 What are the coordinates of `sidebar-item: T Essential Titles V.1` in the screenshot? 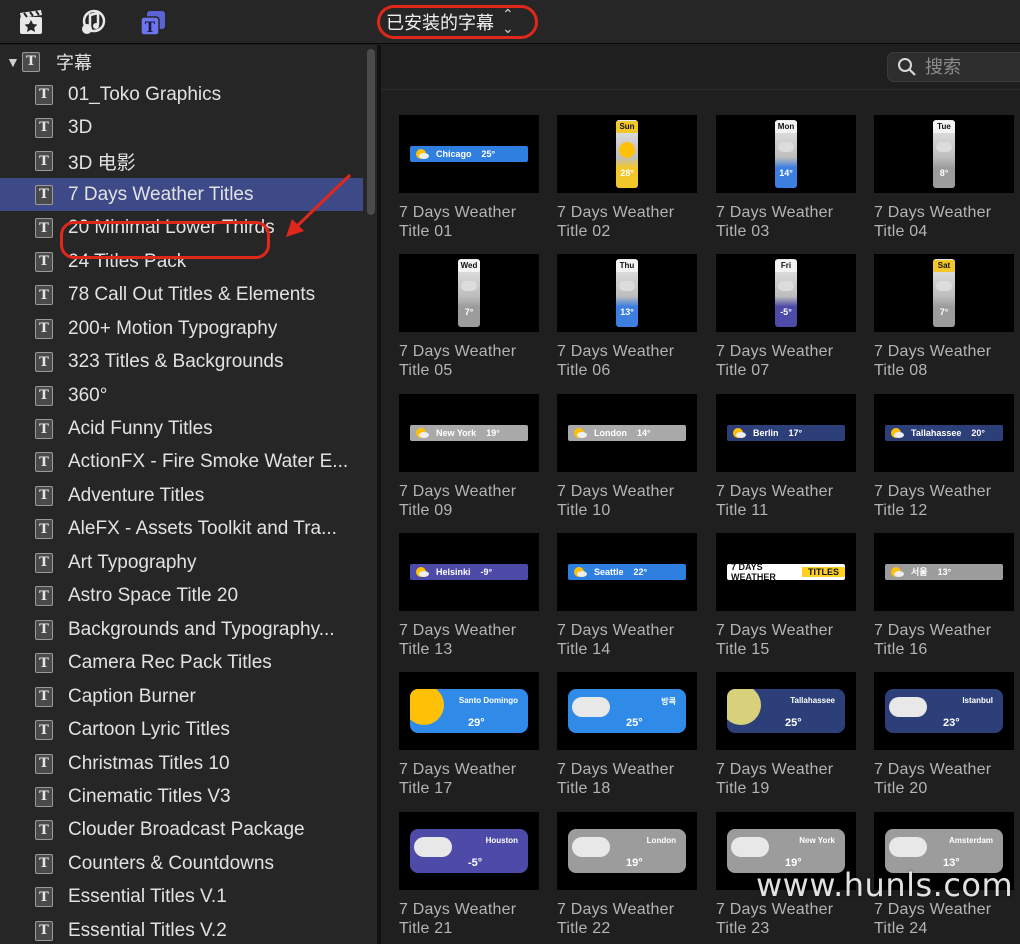 It's located at (181, 897).